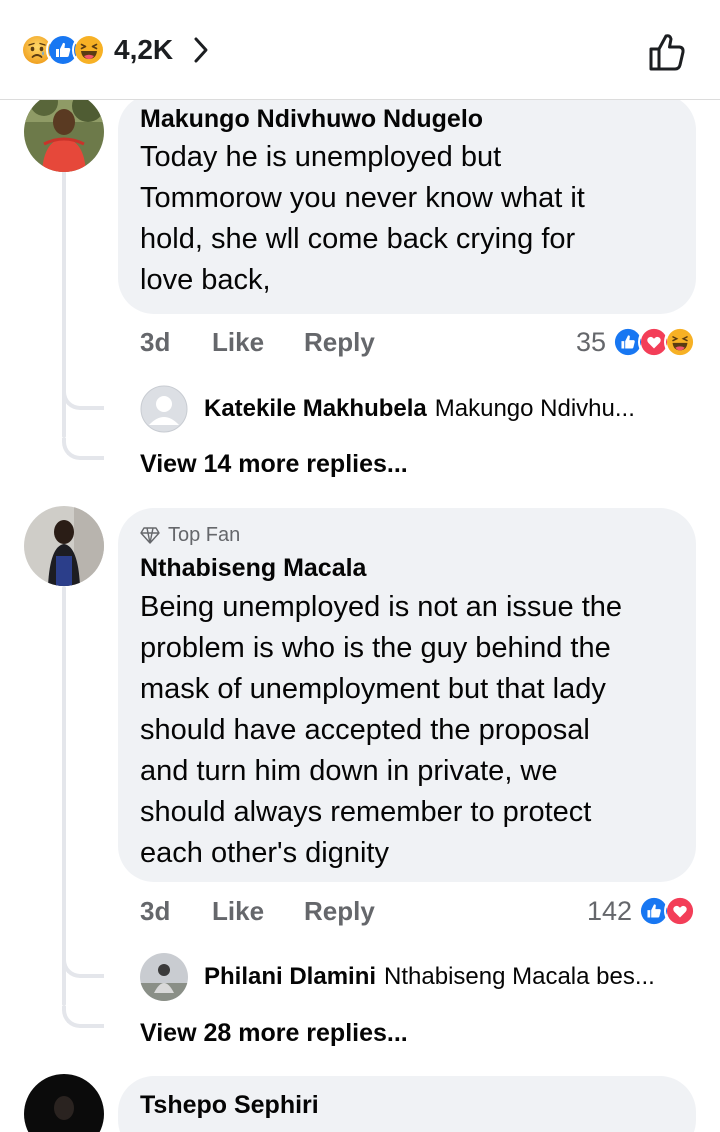 The width and height of the screenshot is (720, 1132). I want to click on comment-text-line: problem is who is the guy behind the, so click(375, 648).